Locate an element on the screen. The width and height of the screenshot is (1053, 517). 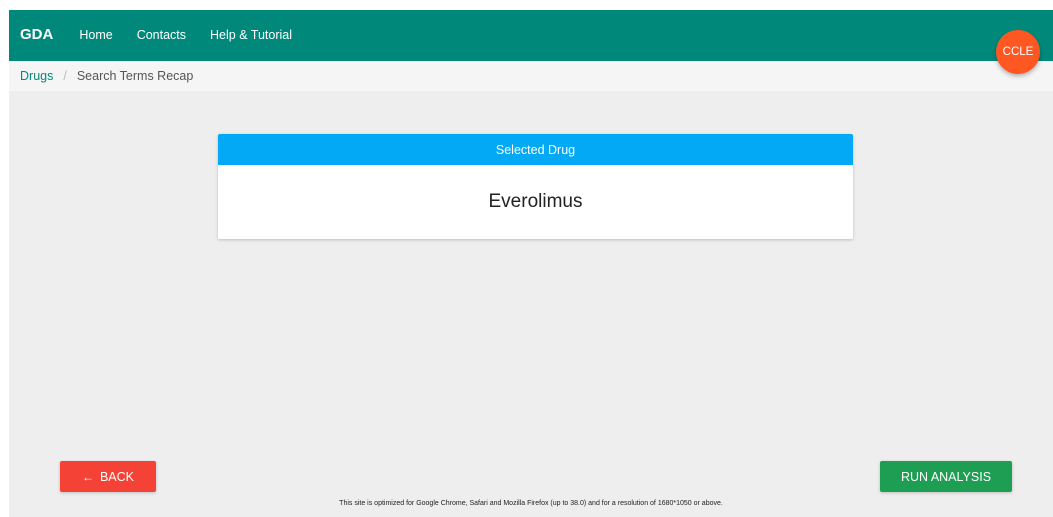
top-navbar: GDA Home Contacts Help & Tutorial is located at coordinates (531, 35).